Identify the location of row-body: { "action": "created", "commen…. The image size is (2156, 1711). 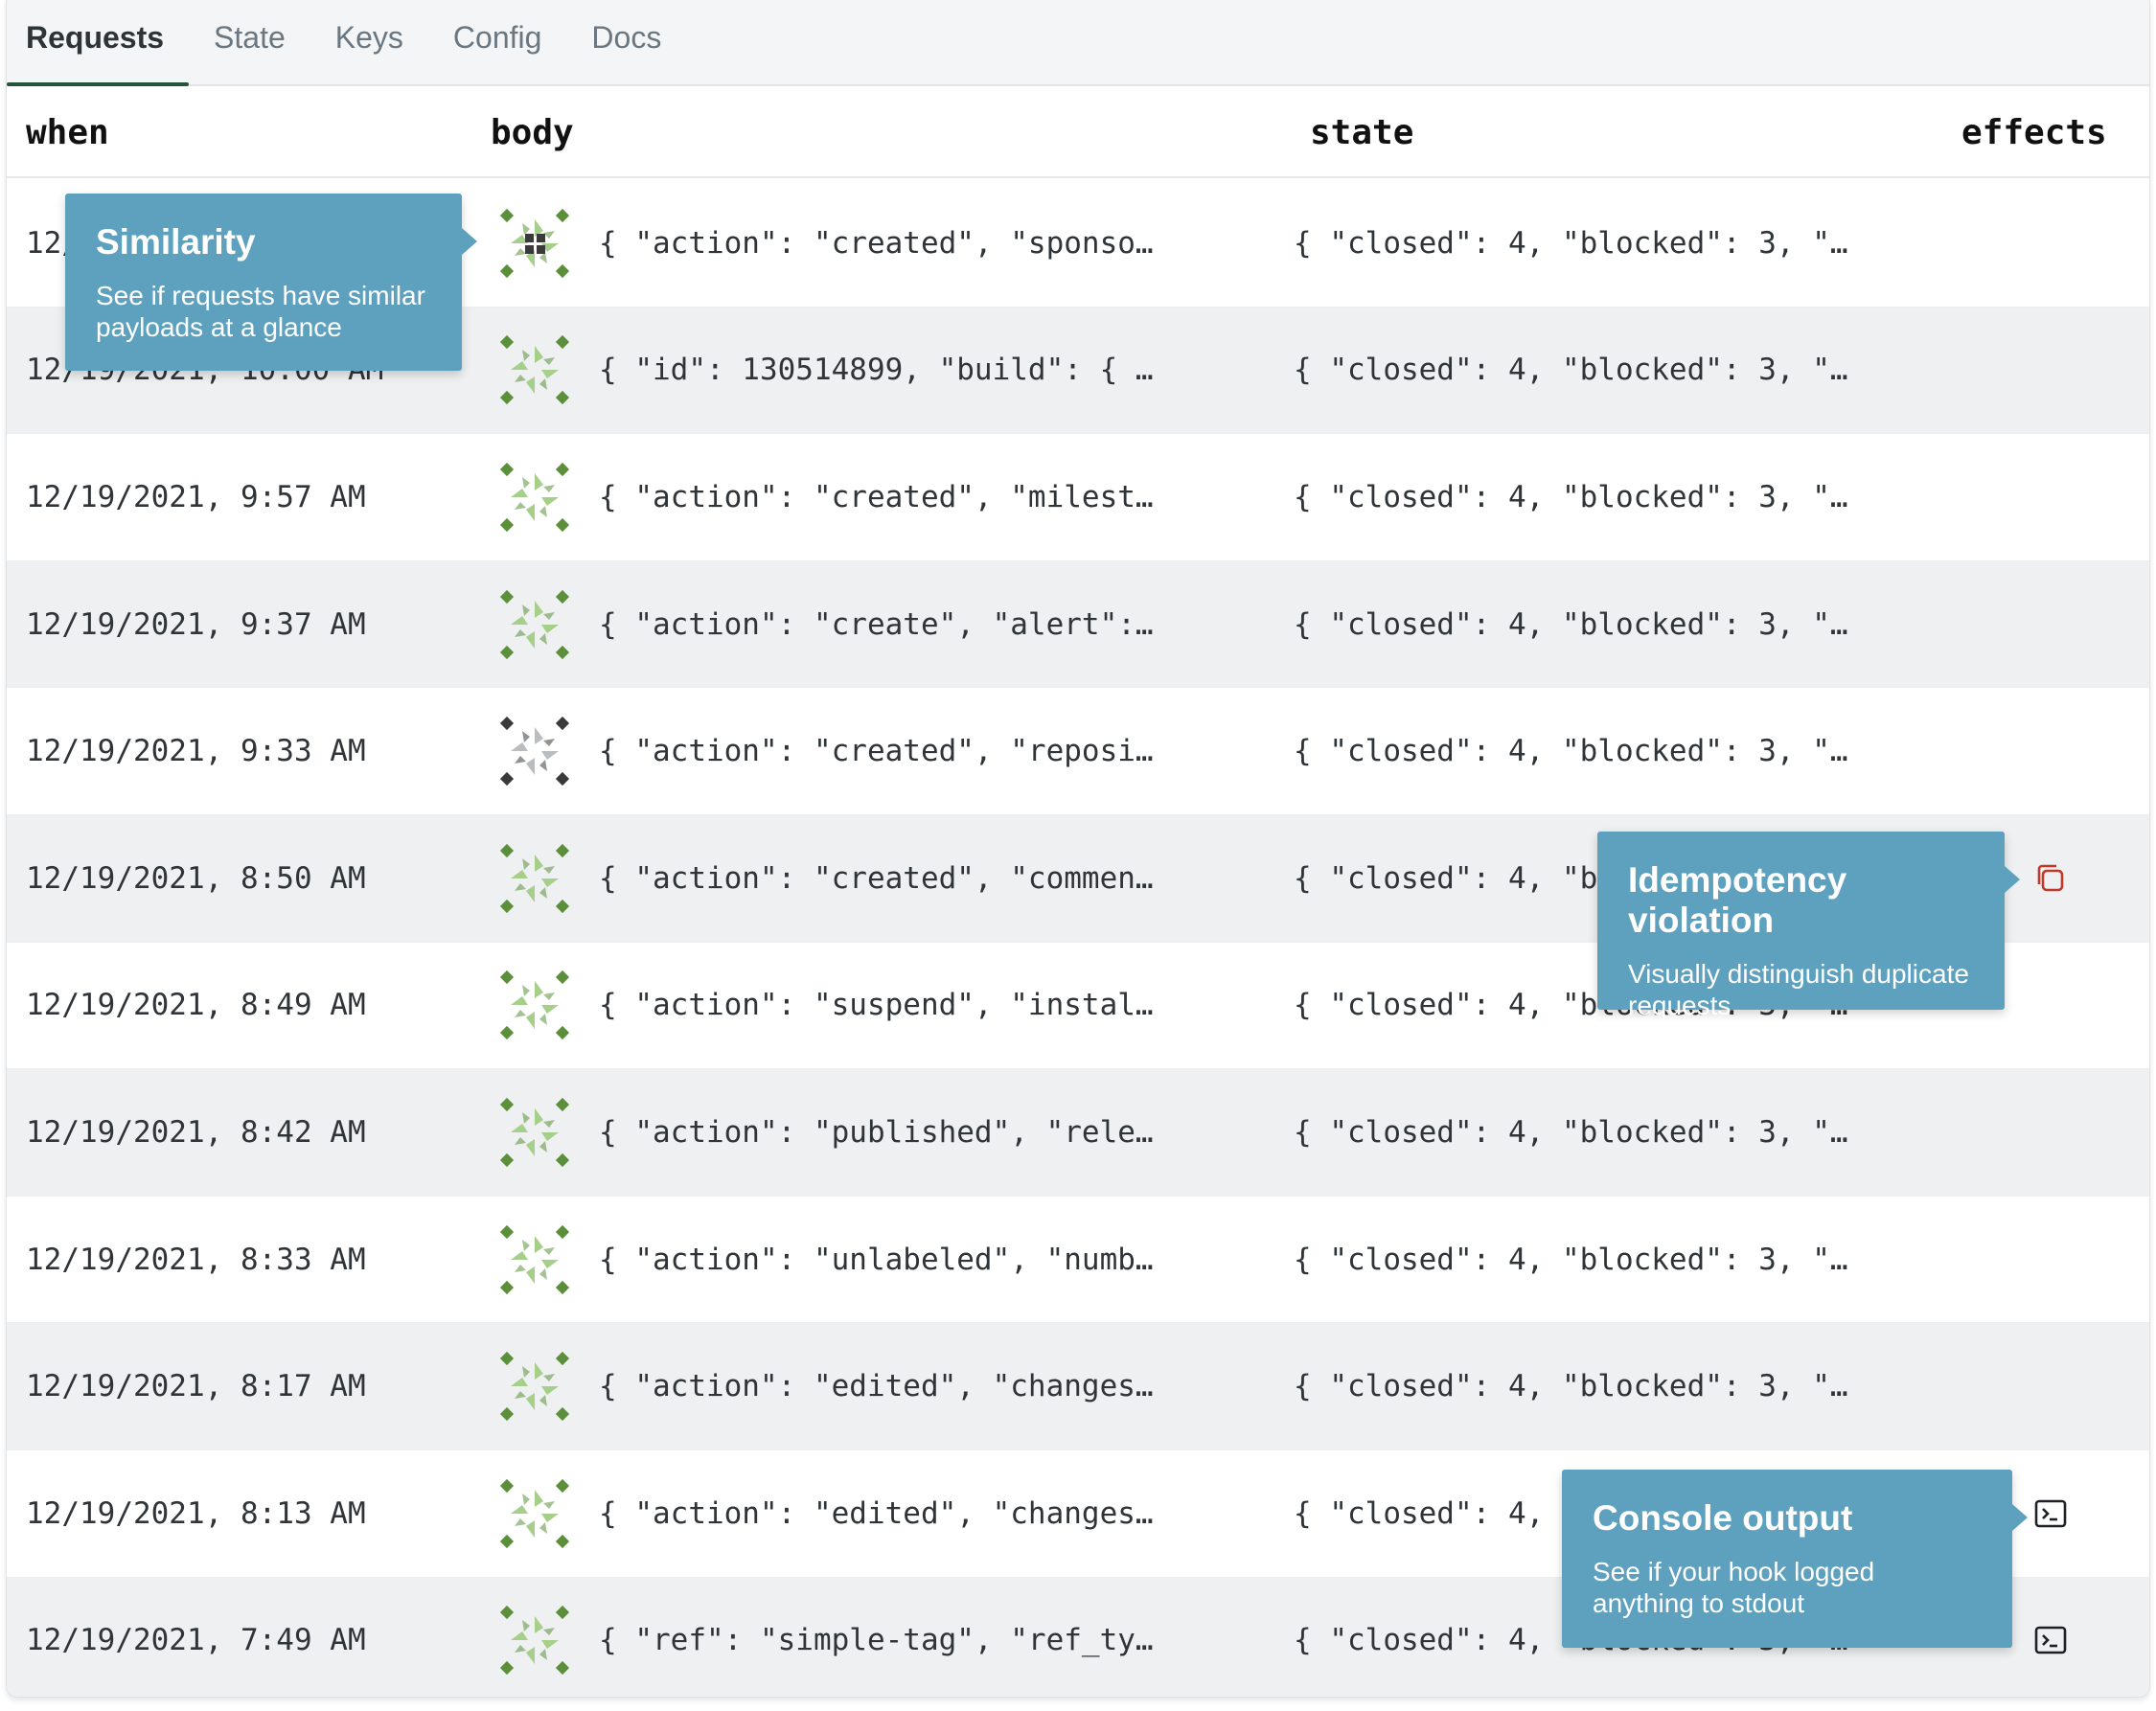
(876, 878).